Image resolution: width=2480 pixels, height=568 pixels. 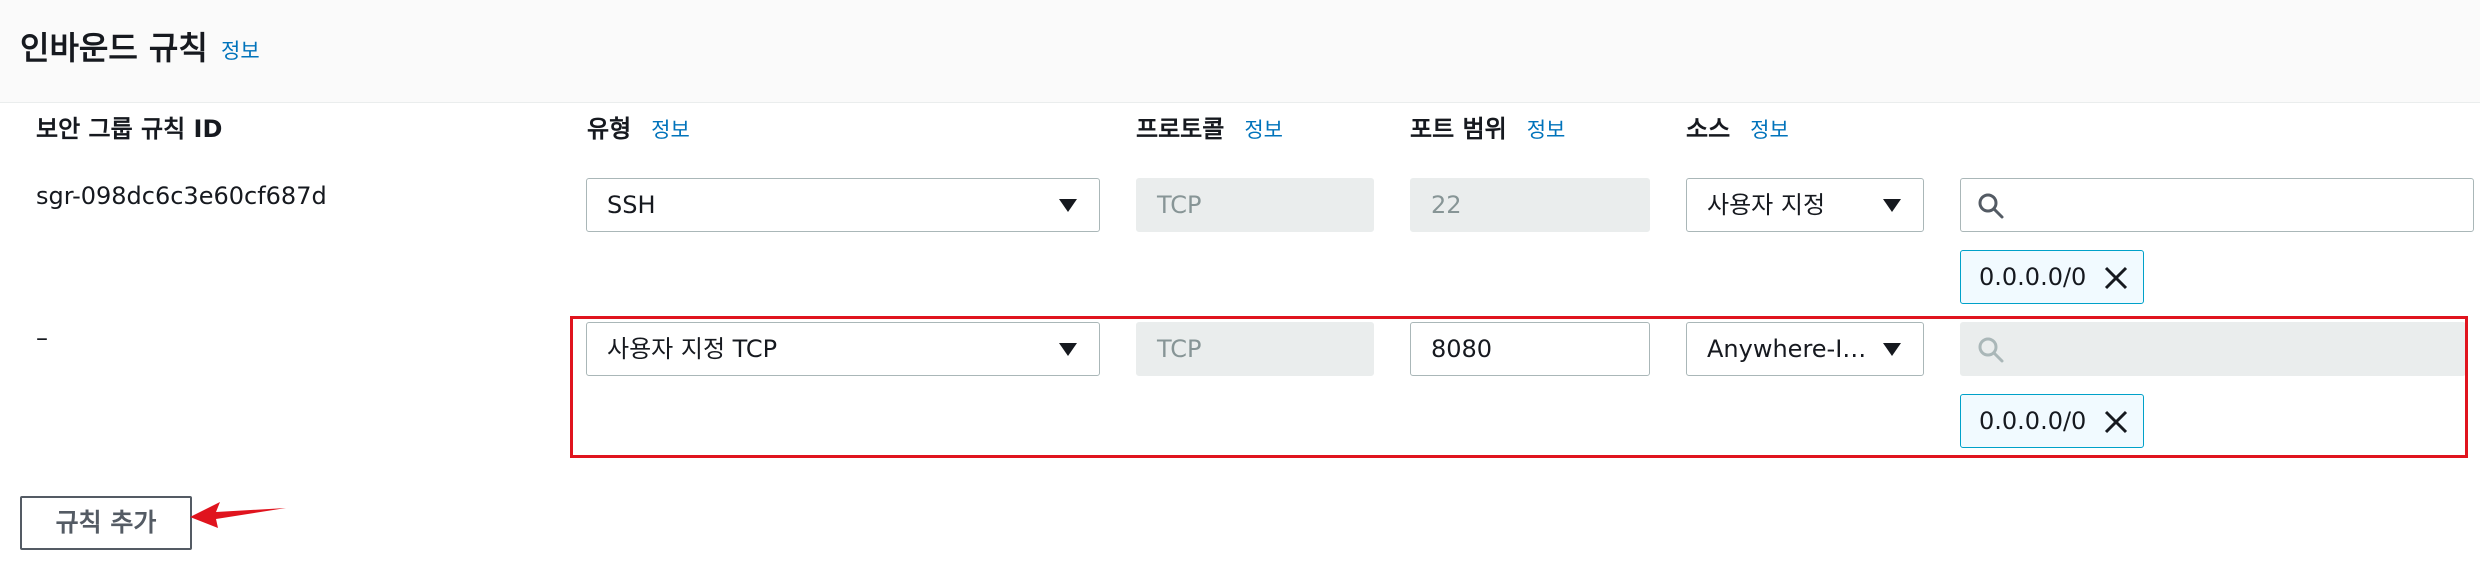 I want to click on protocol-field: TCP, so click(x=1255, y=205).